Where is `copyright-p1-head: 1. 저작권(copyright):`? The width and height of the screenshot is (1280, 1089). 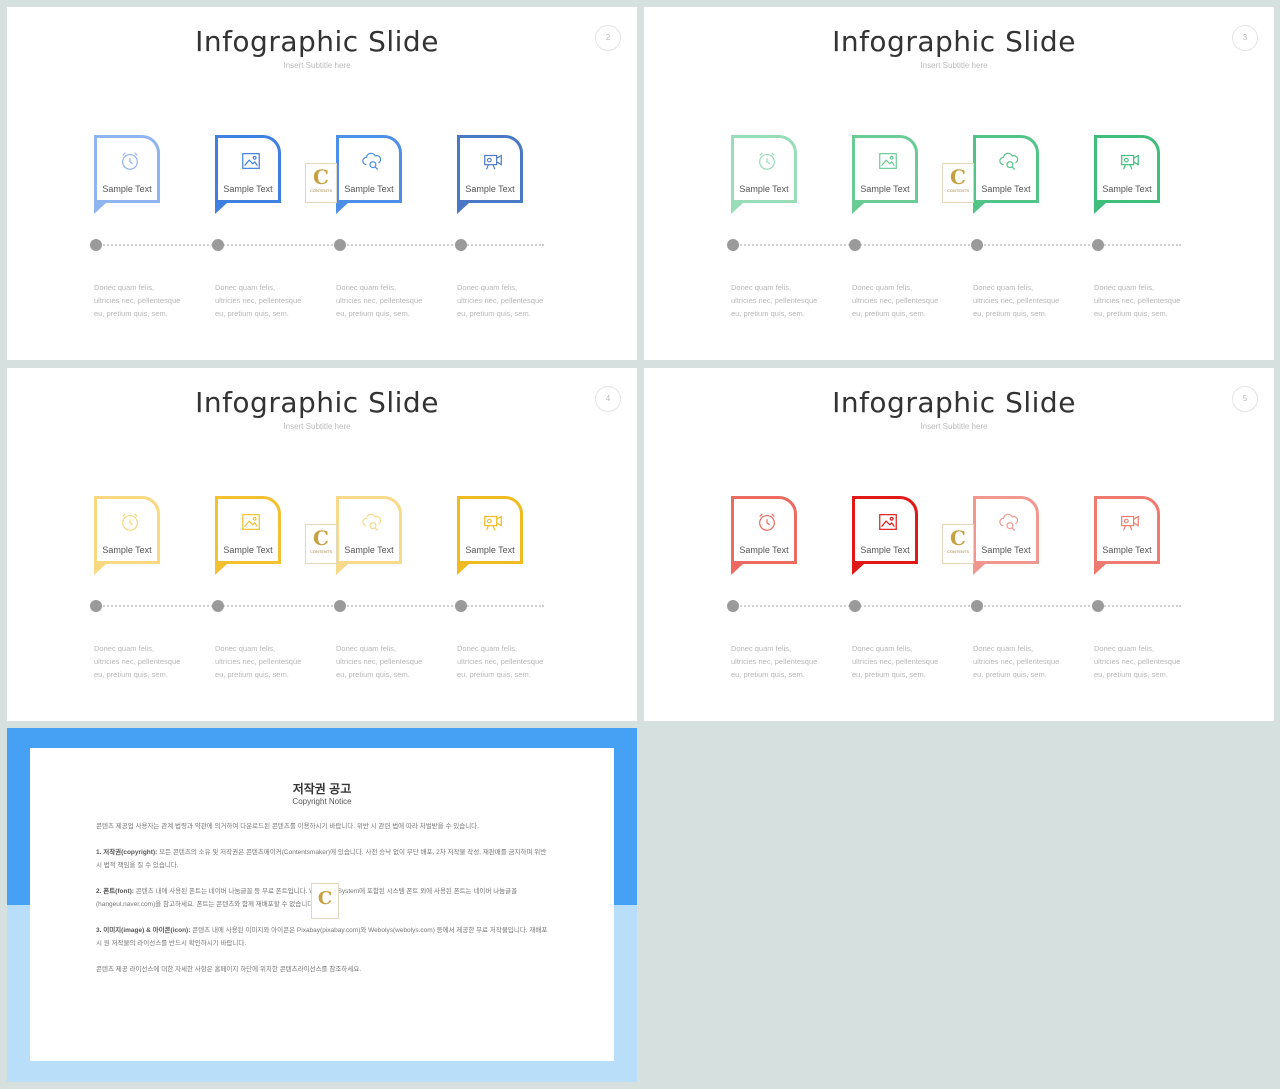 copyright-p1-head: 1. 저작권(copyright): is located at coordinates (127, 852).